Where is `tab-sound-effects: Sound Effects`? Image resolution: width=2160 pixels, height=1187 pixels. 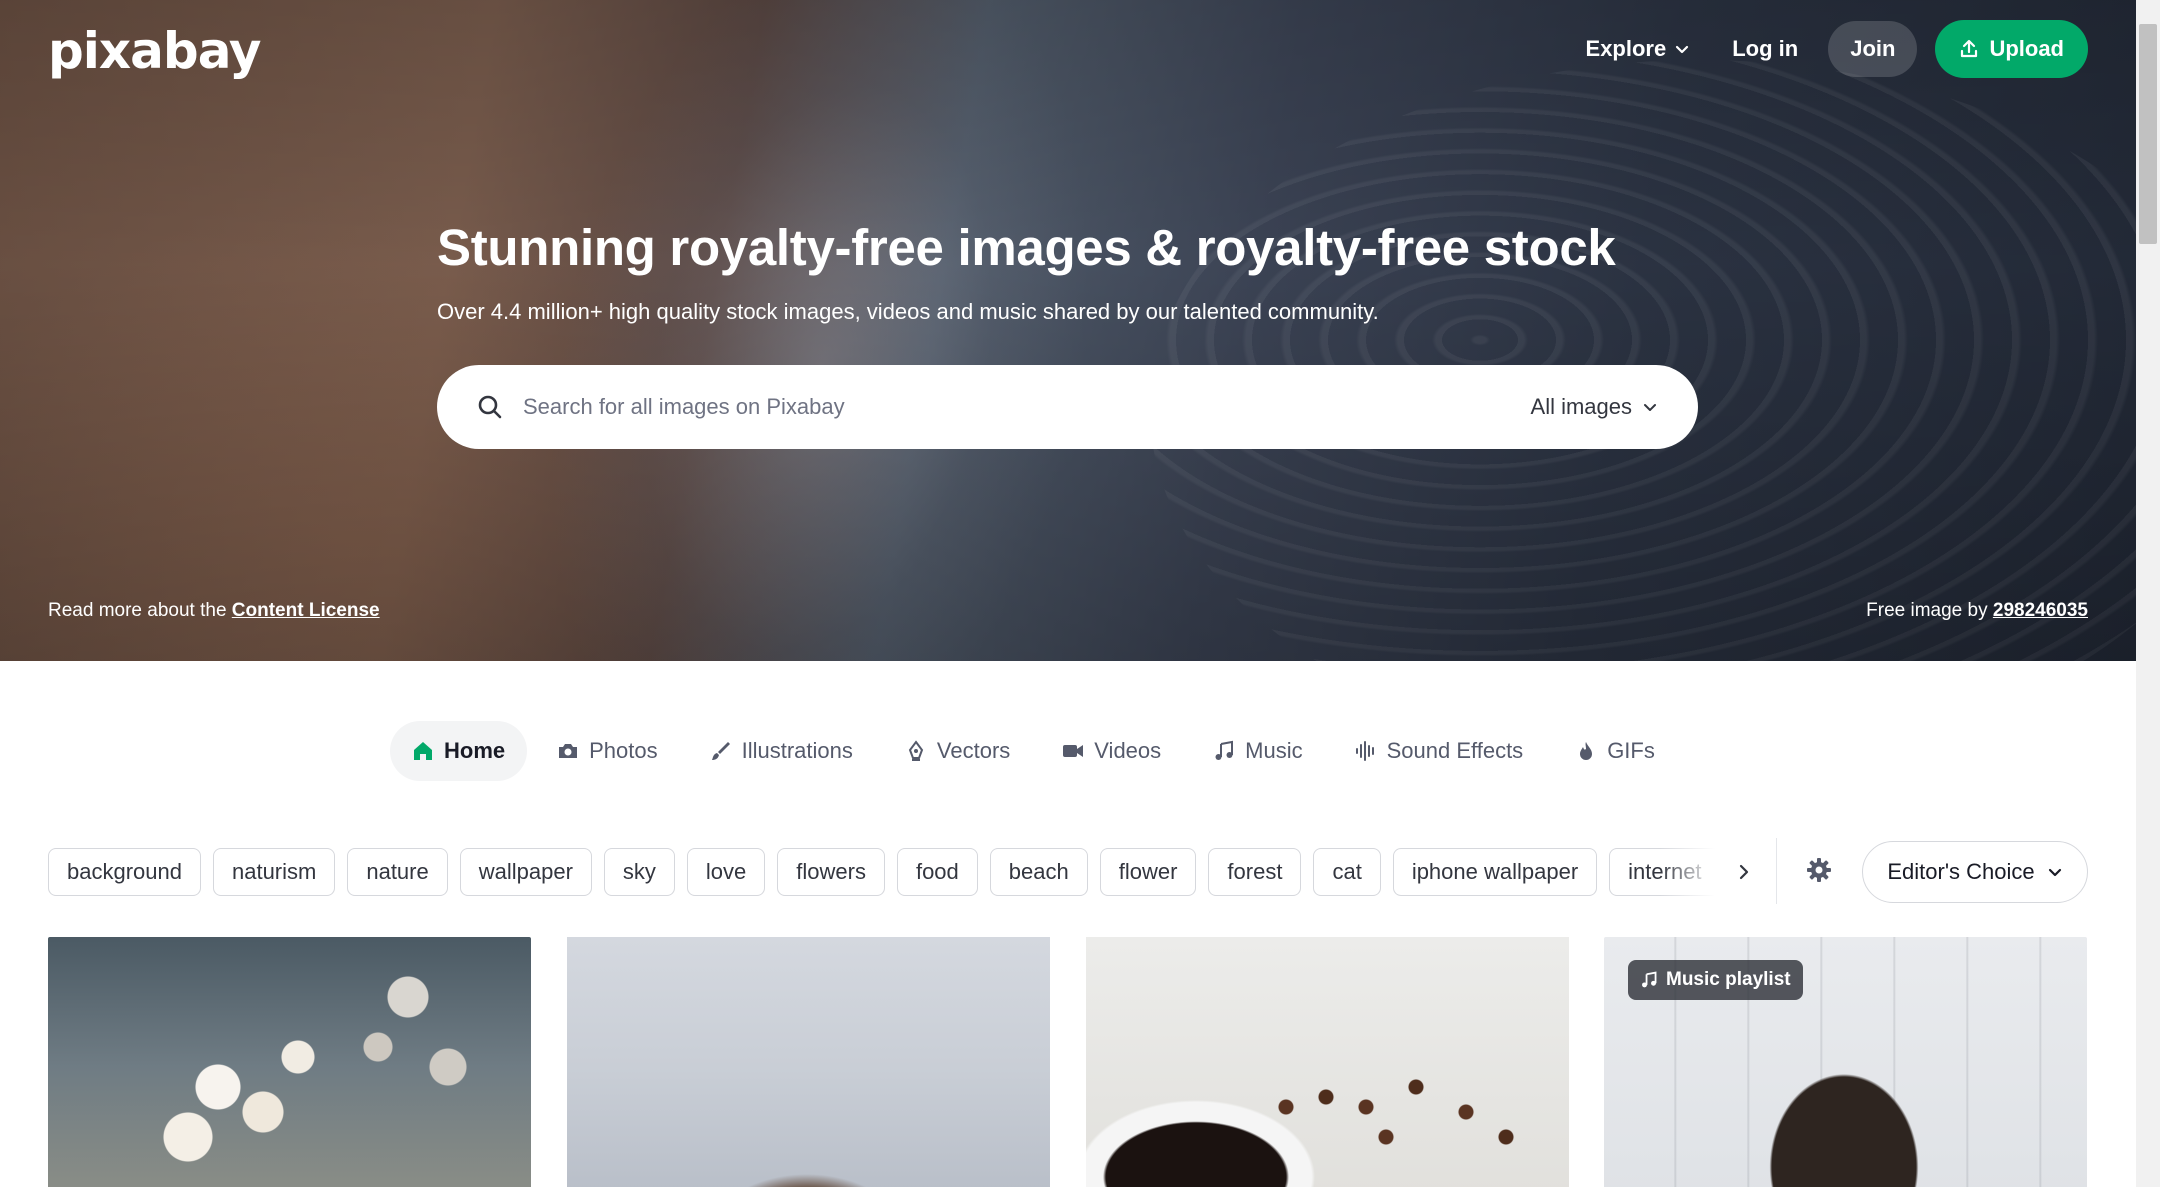 tab-sound-effects: Sound Effects is located at coordinates (1439, 751).